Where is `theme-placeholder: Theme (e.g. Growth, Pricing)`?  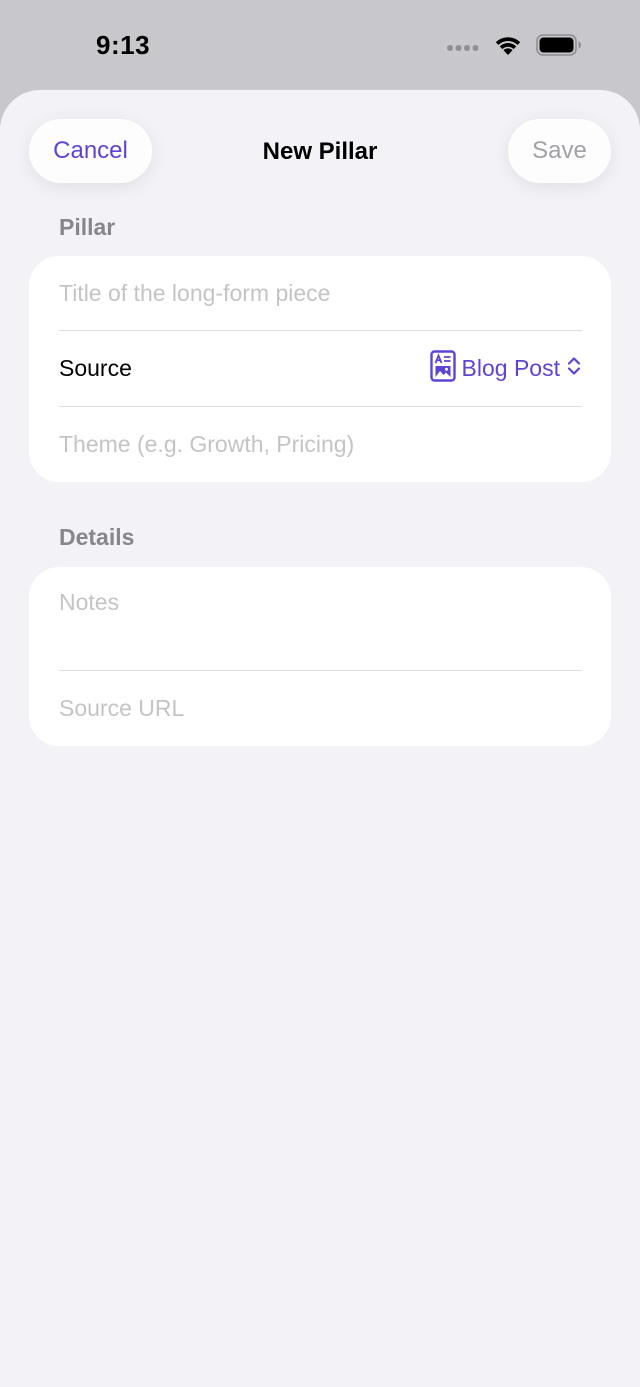
theme-placeholder: Theme (e.g. Growth, Pricing) is located at coordinates (207, 444).